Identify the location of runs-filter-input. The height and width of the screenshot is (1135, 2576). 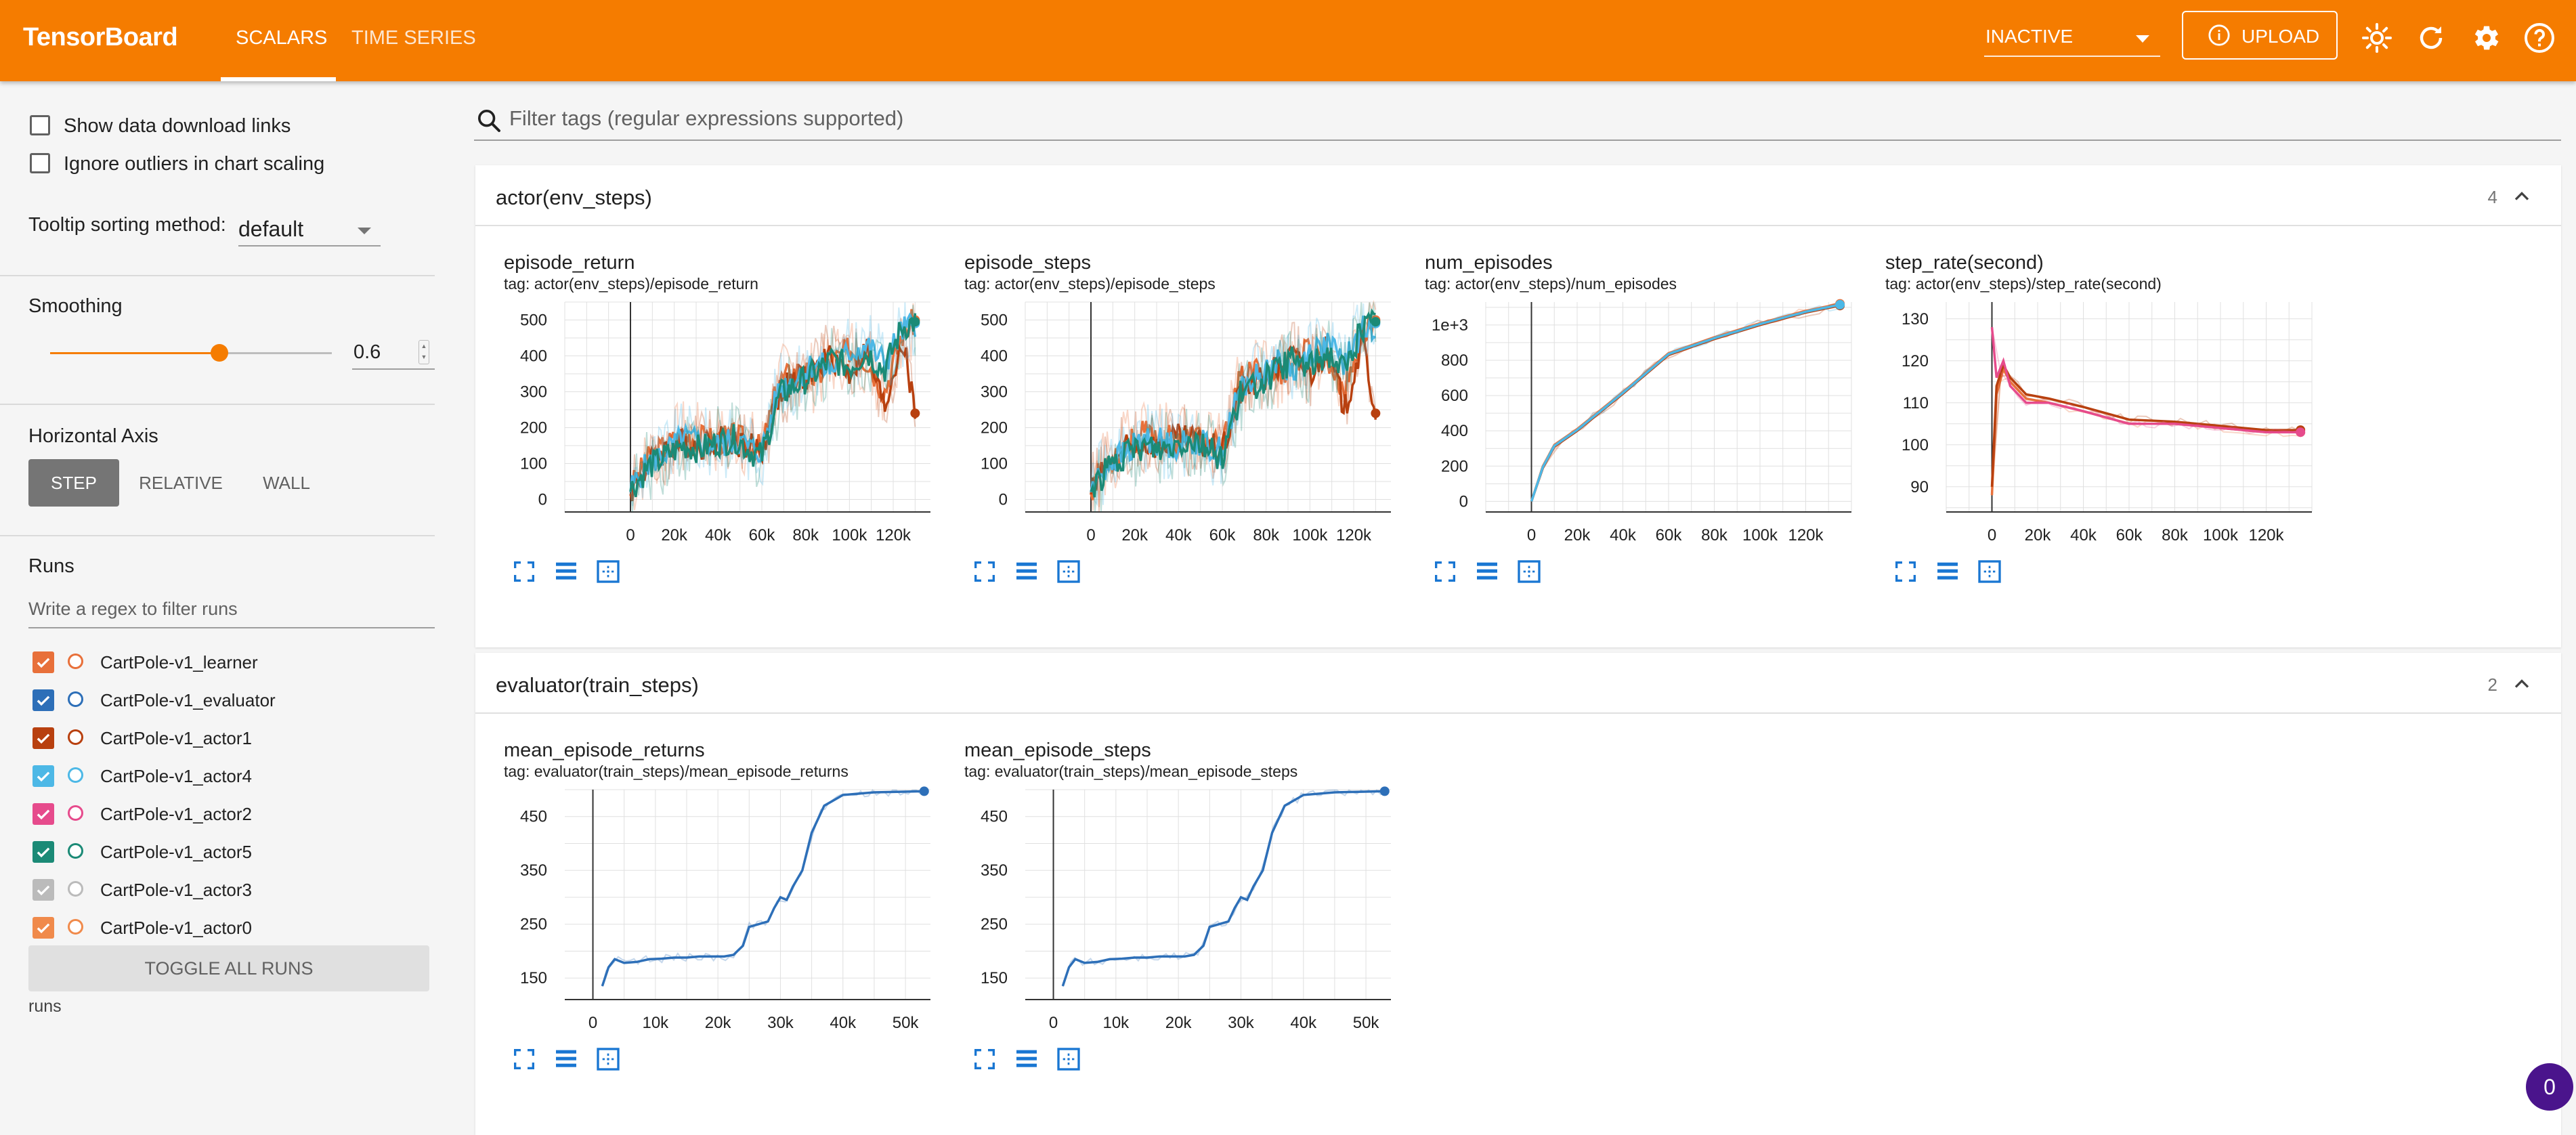
(231, 603).